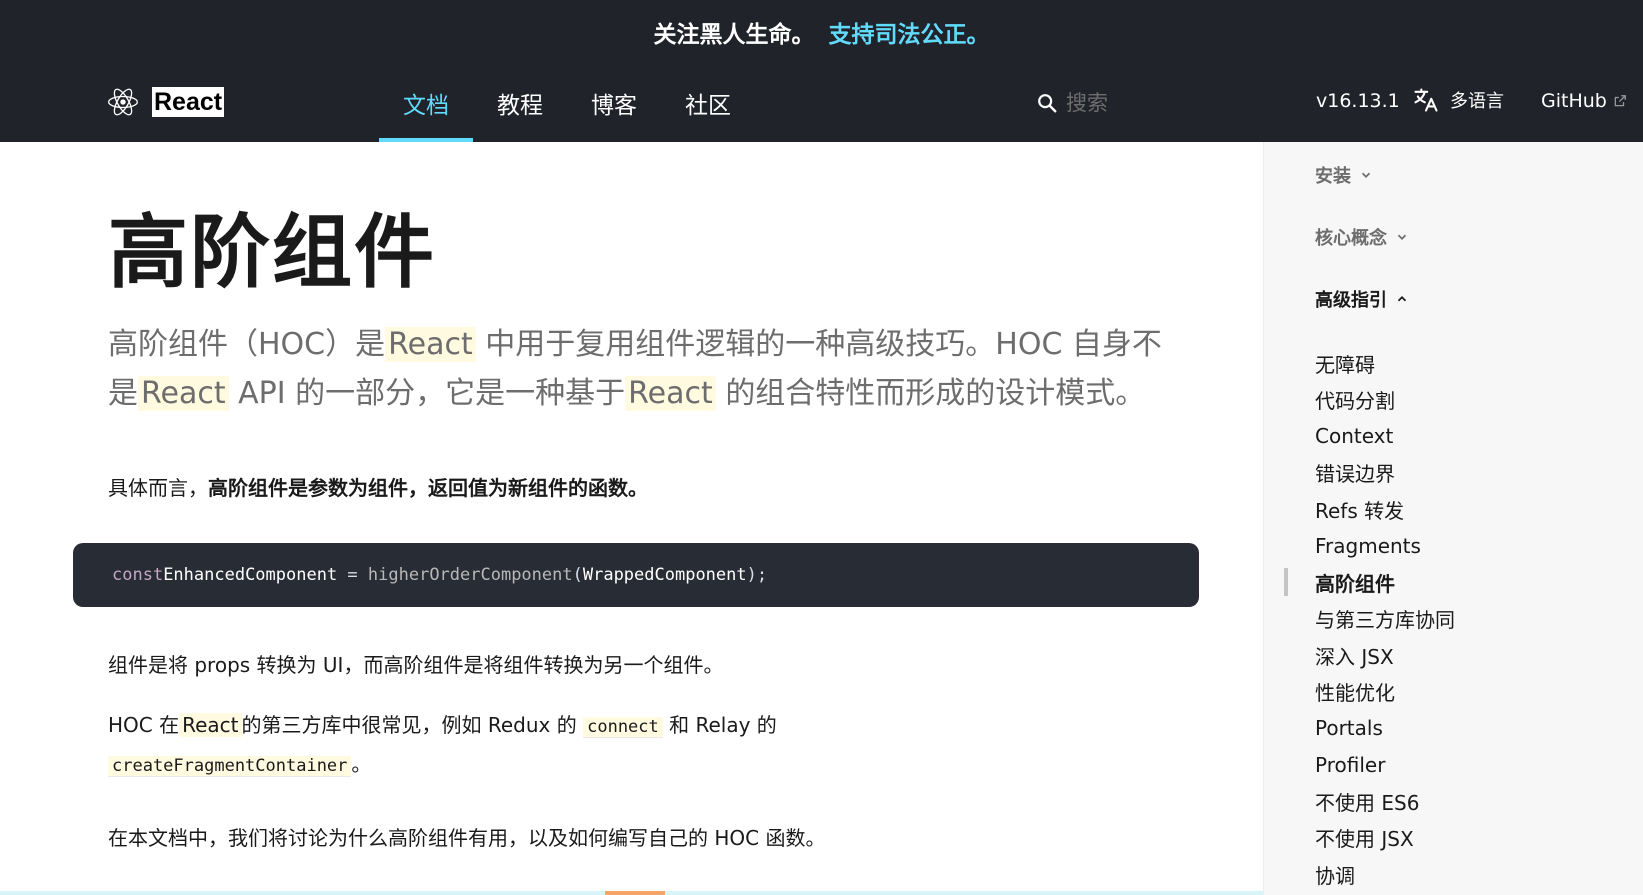 The image size is (1643, 895). Describe the element at coordinates (123, 102) in the screenshot. I see `react-logo-icon` at that location.